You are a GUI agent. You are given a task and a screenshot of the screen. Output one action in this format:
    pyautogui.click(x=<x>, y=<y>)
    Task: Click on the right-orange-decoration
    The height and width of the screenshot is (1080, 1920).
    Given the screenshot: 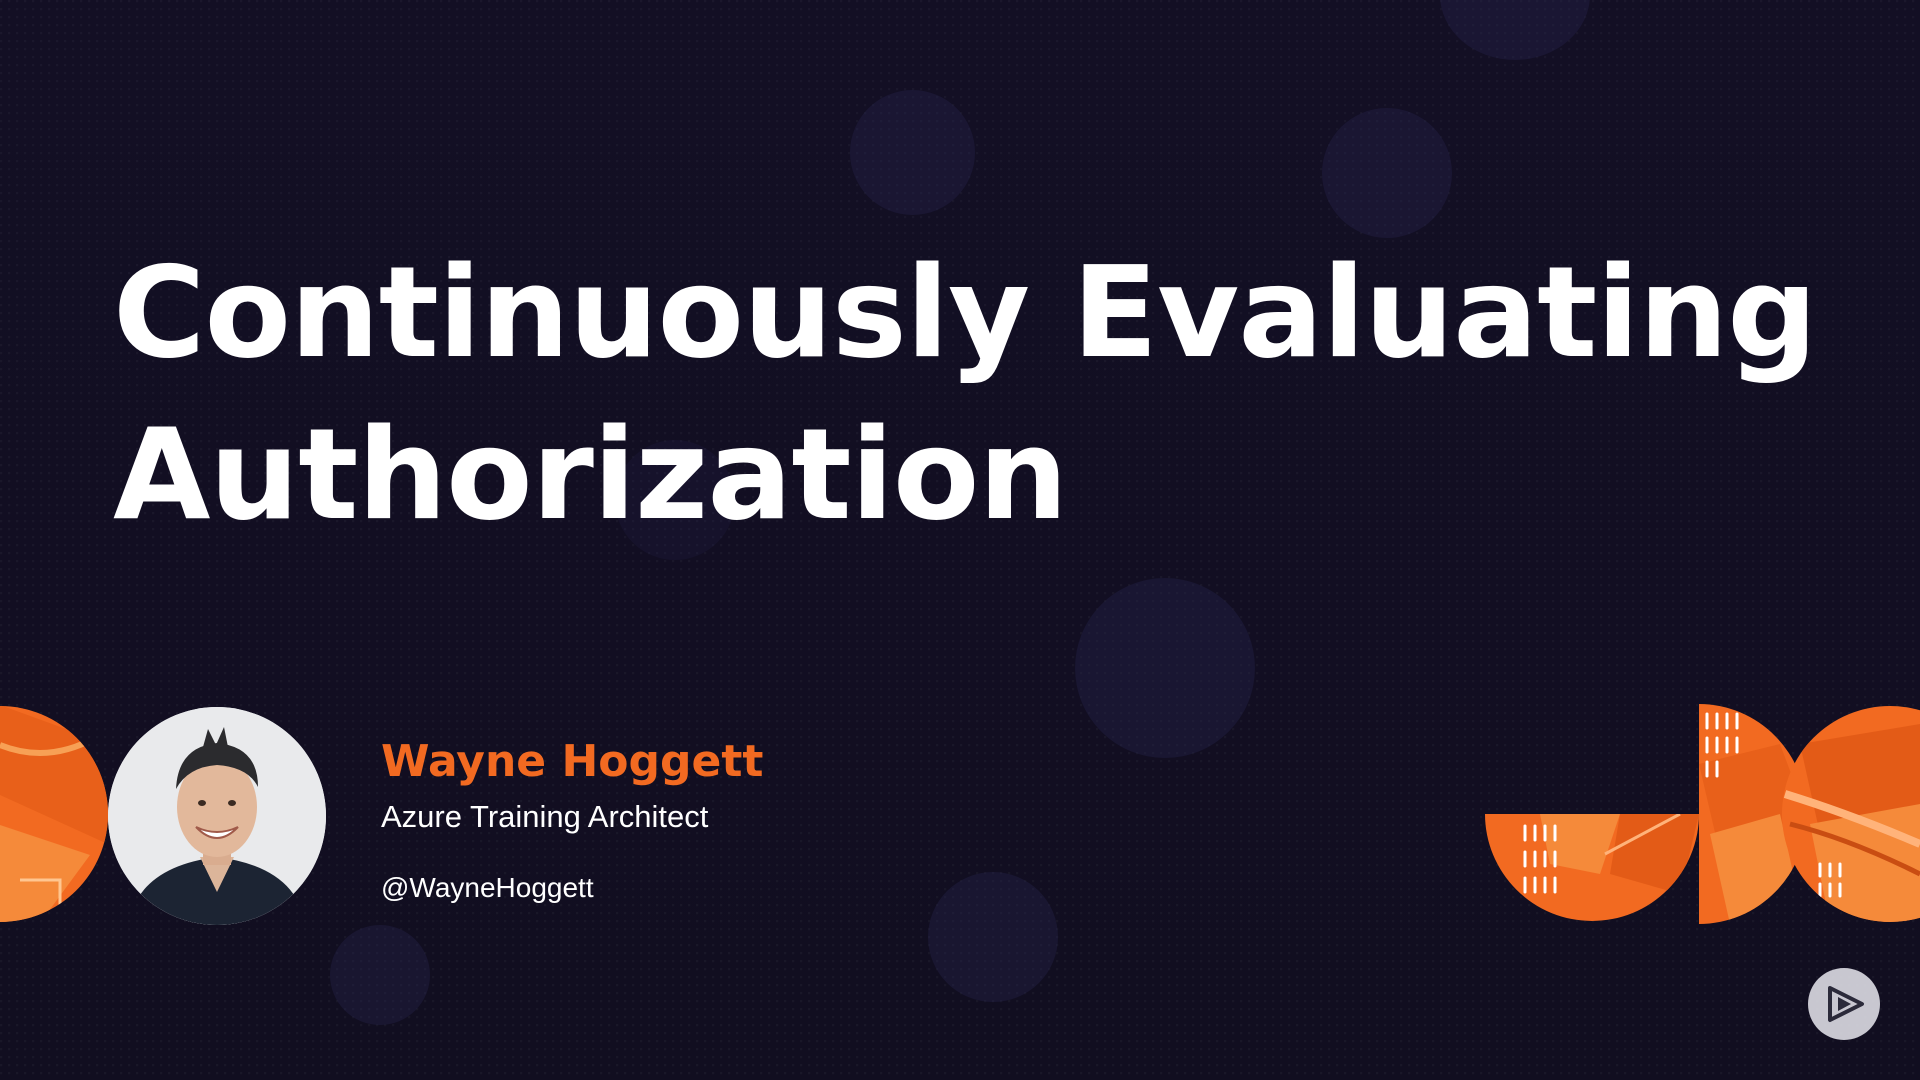 What is the action you would take?
    pyautogui.click(x=1702, y=814)
    